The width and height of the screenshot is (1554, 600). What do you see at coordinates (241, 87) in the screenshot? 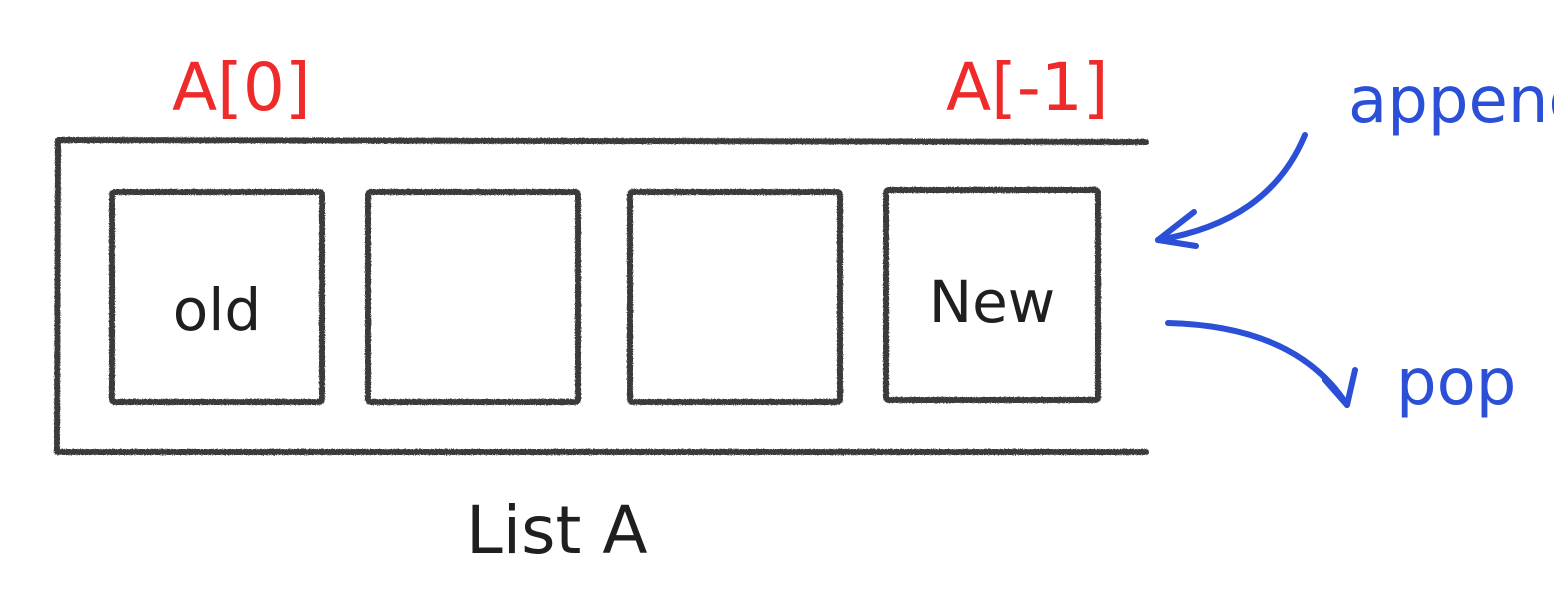
I see `index-label-first: A[0]` at bounding box center [241, 87].